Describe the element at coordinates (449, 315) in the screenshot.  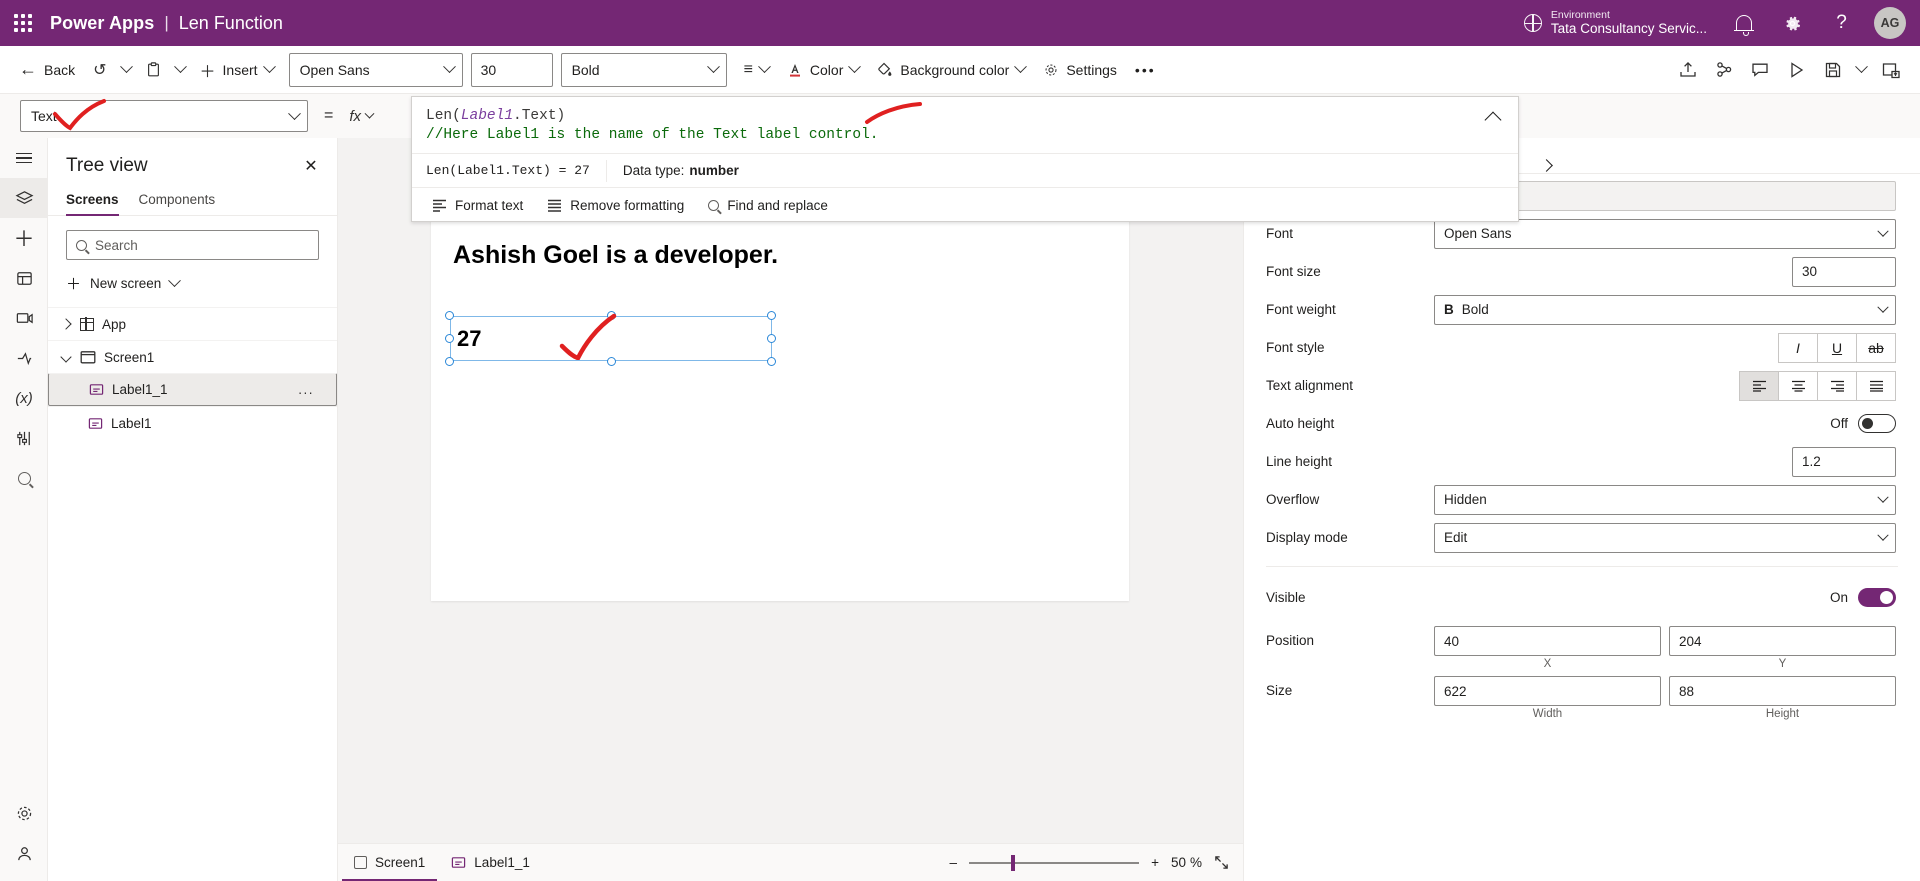
I see `resize-handle-top-left` at that location.